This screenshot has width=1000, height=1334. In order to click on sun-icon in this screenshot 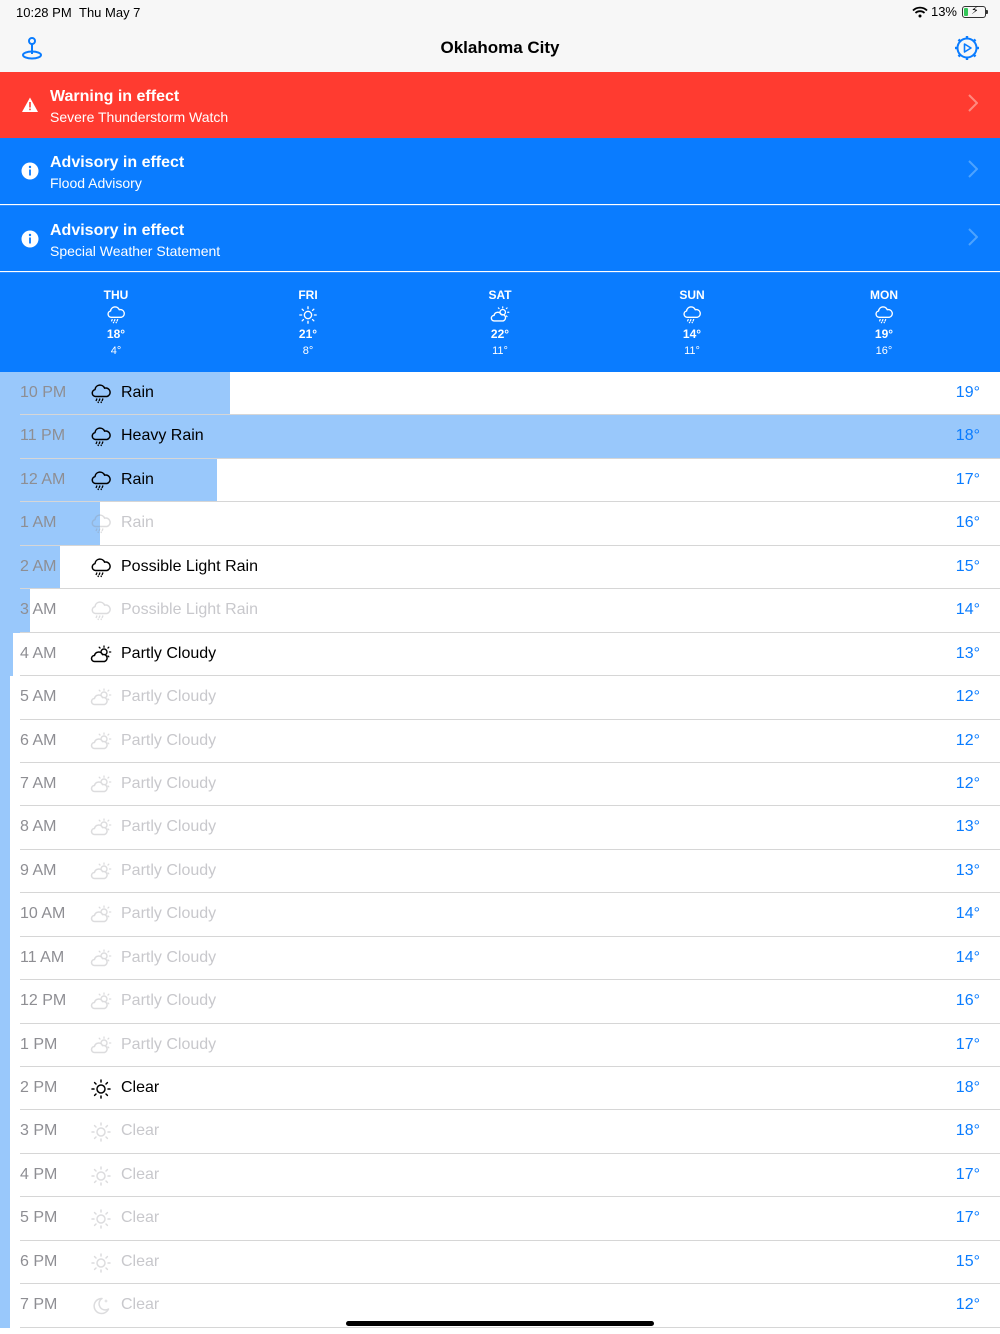, I will do `click(101, 1089)`.